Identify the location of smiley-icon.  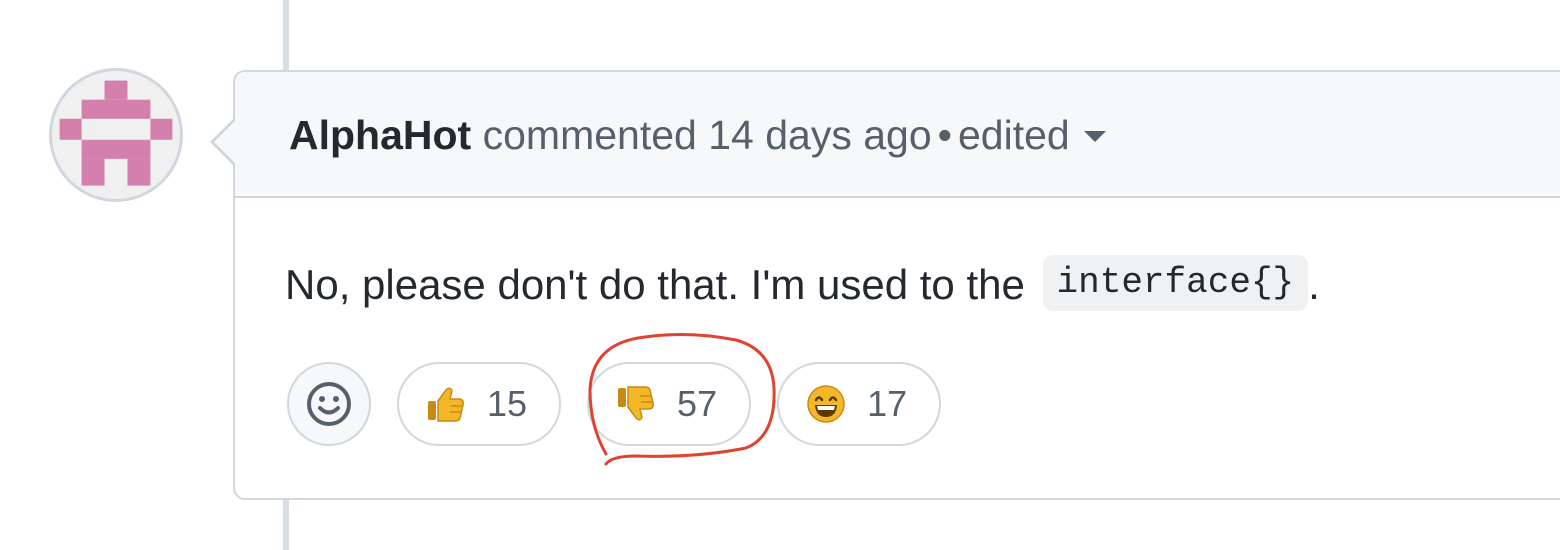
(329, 404).